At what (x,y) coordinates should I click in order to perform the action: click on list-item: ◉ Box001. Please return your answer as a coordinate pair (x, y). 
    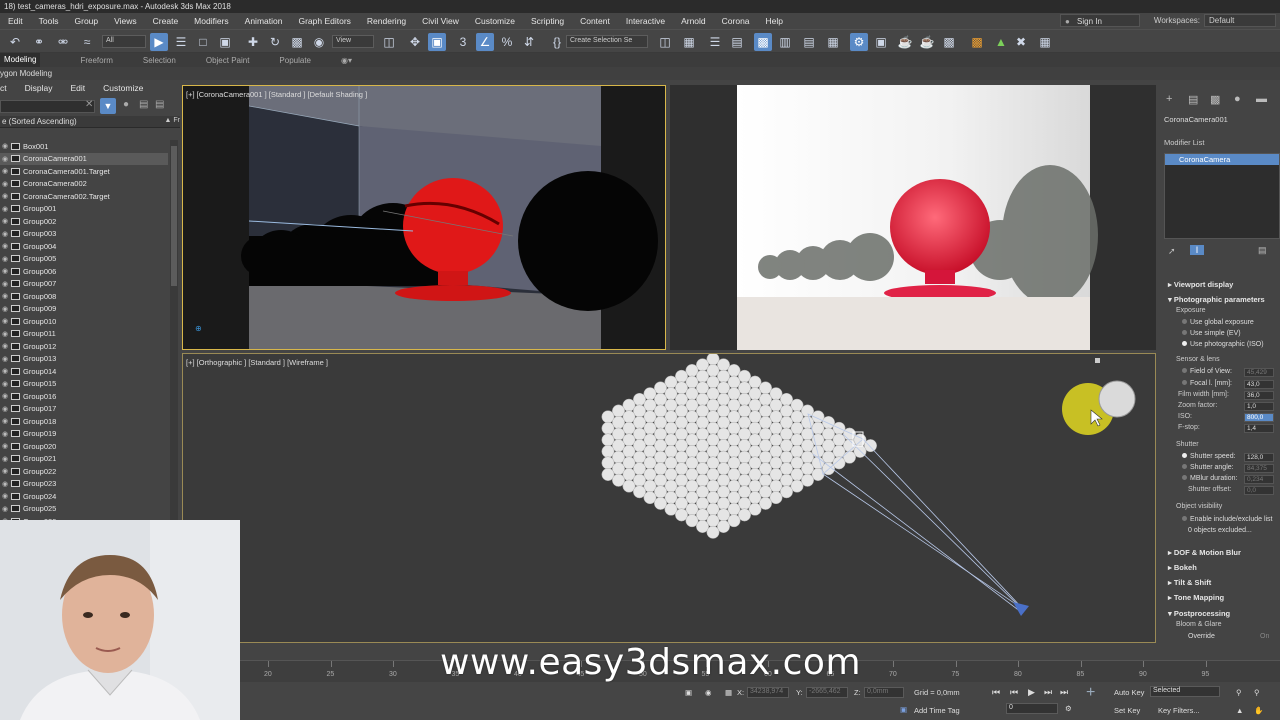
    Looking at the image, I should click on (84, 146).